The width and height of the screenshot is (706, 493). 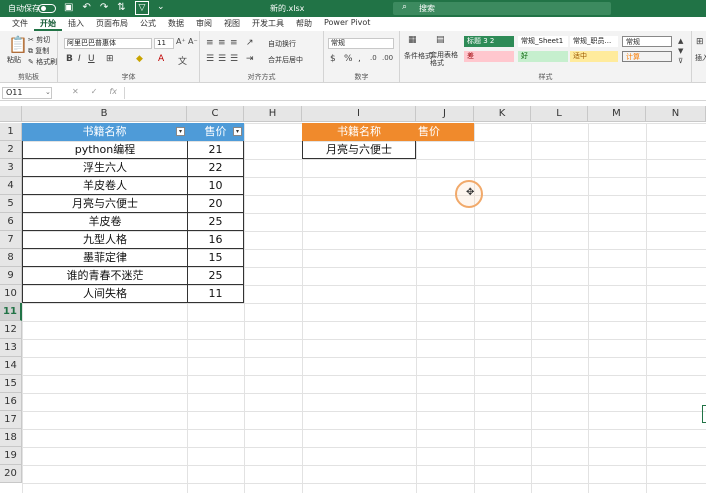 I want to click on column-header-j: J, so click(x=445, y=114).